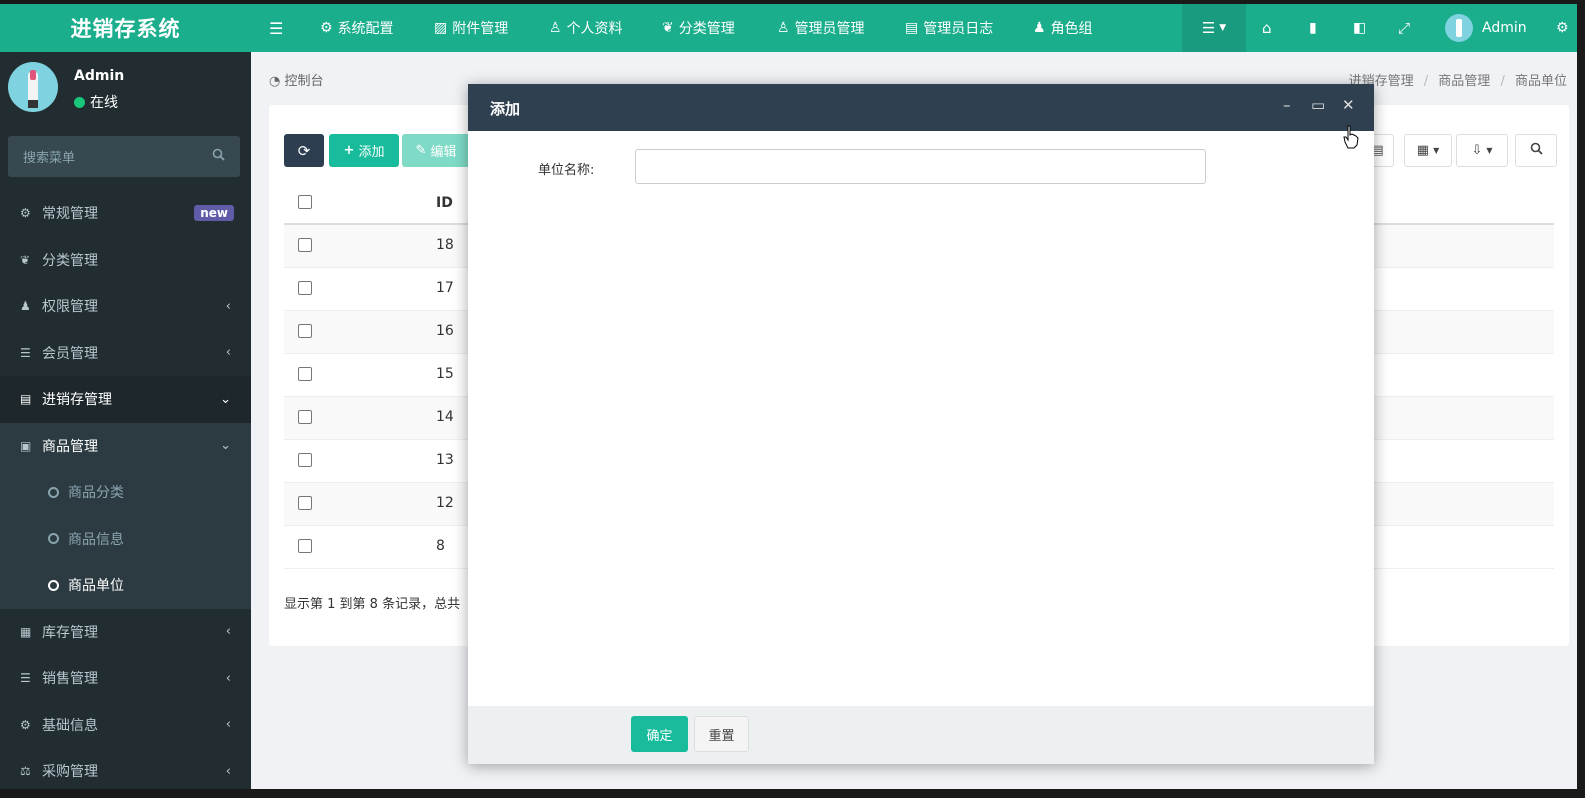 This screenshot has height=798, width=1585. I want to click on home-icon: ⌂, so click(1267, 28).